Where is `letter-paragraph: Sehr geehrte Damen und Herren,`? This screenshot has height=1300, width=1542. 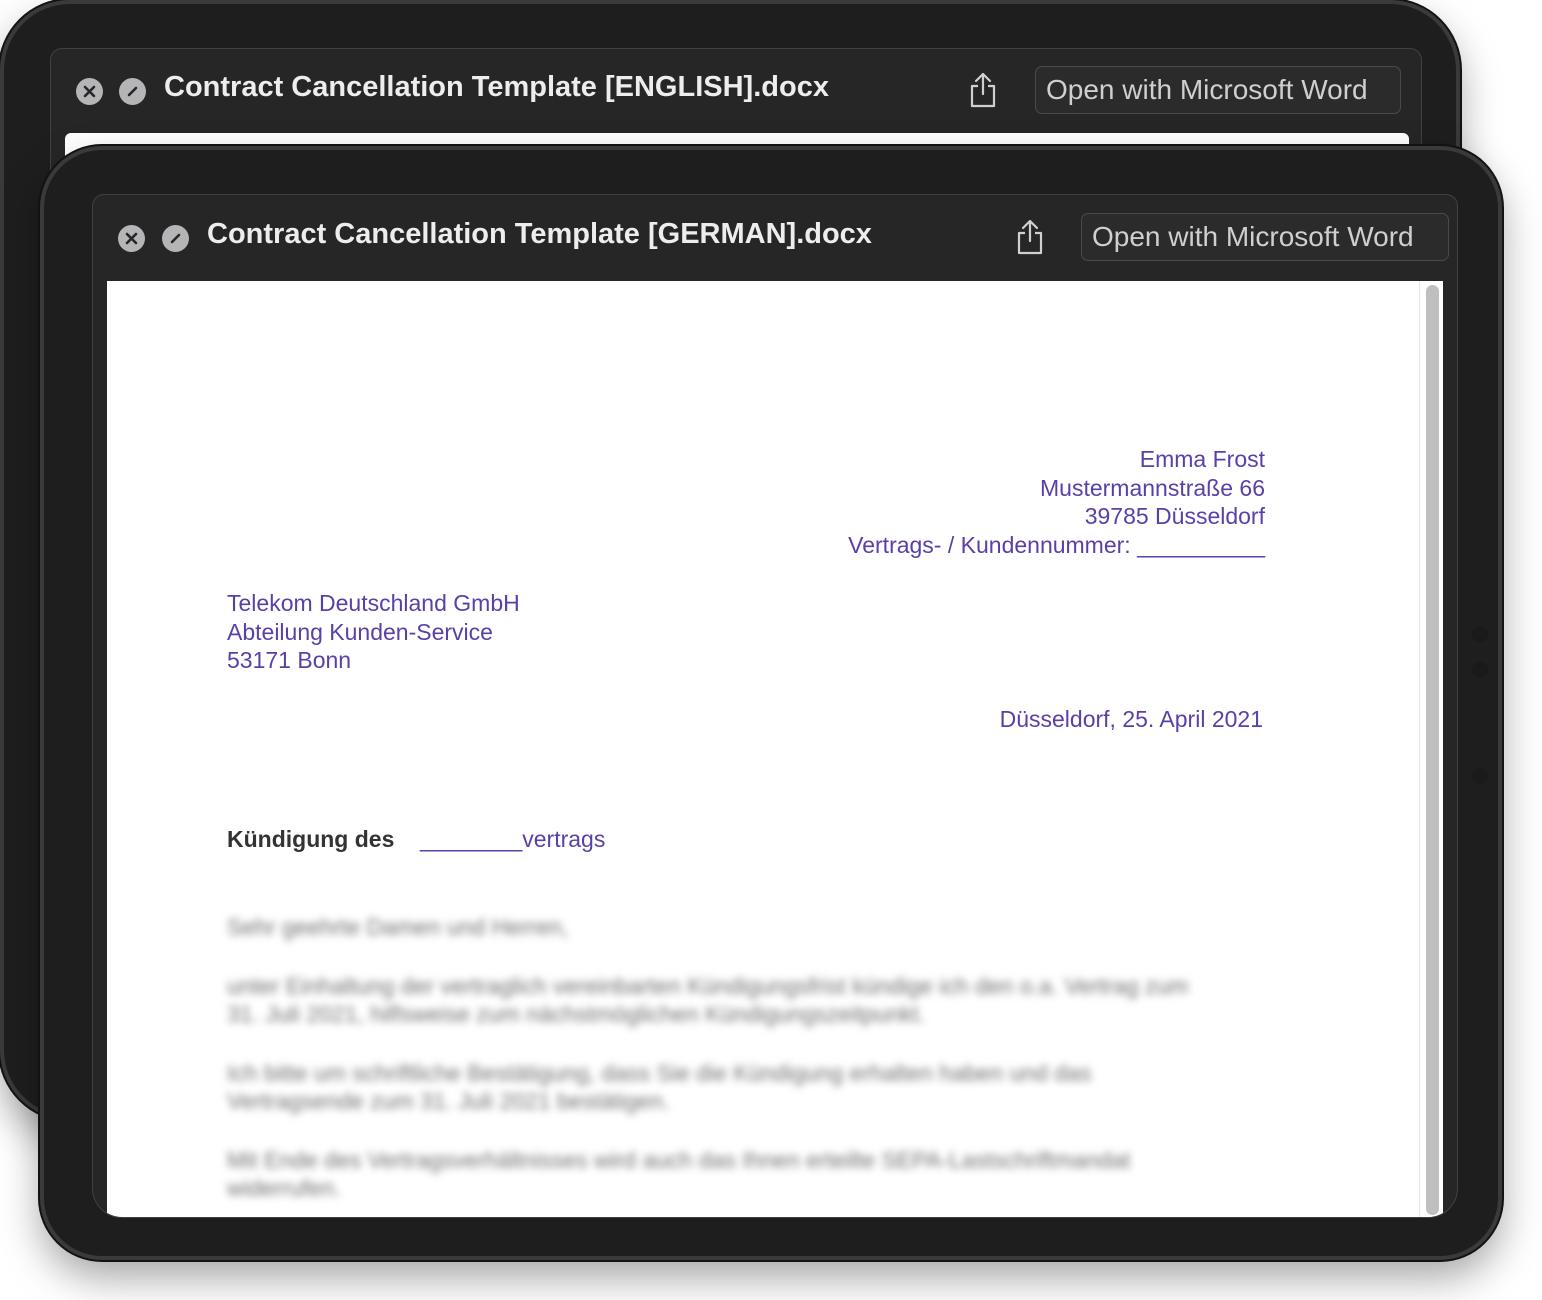 letter-paragraph: Sehr geehrte Damen und Herren, is located at coordinates (398, 927).